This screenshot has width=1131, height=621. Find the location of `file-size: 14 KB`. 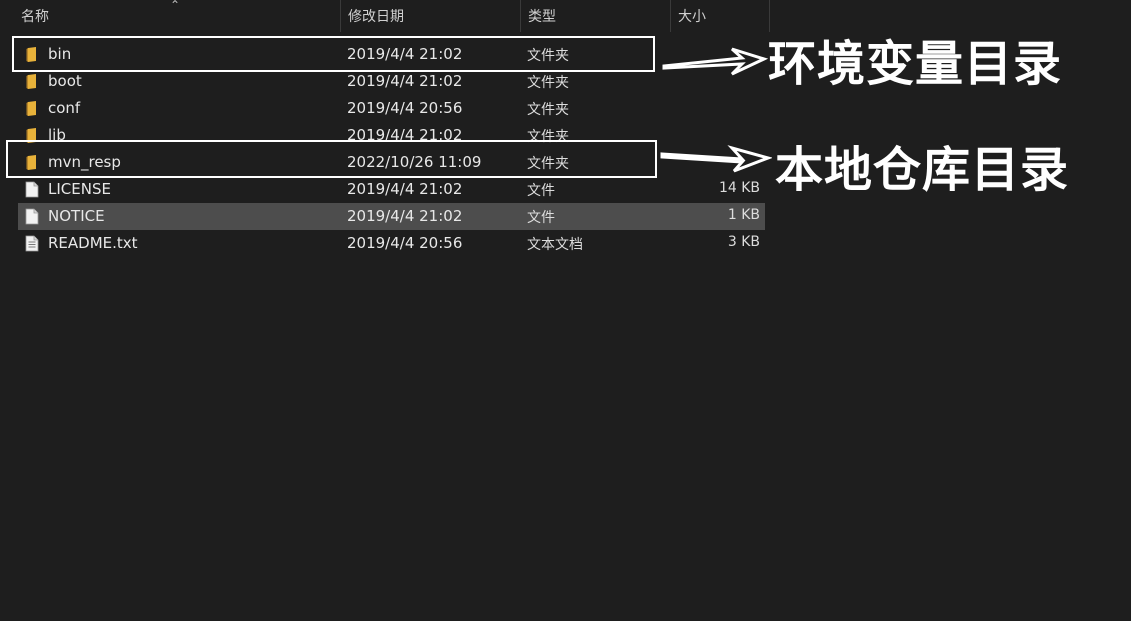

file-size: 14 KB is located at coordinates (739, 188).